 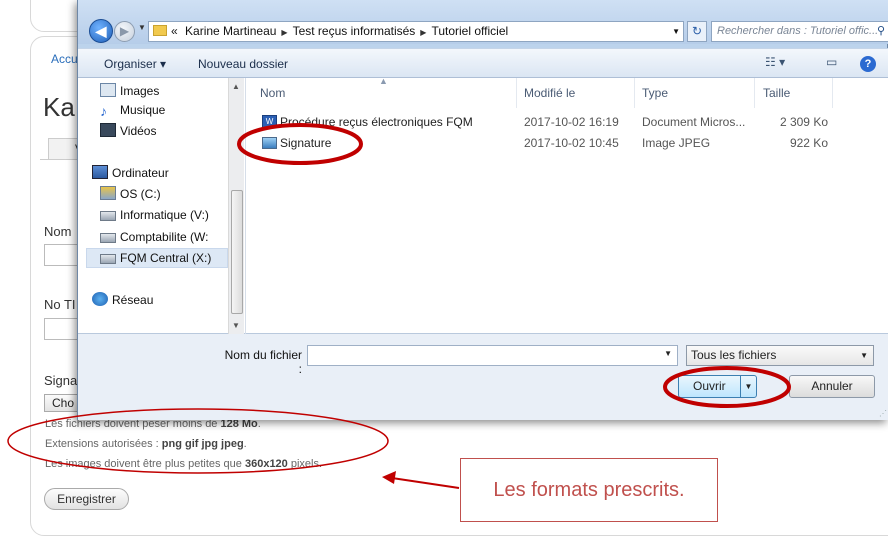 I want to click on callout-arrow-line, so click(x=425, y=483).